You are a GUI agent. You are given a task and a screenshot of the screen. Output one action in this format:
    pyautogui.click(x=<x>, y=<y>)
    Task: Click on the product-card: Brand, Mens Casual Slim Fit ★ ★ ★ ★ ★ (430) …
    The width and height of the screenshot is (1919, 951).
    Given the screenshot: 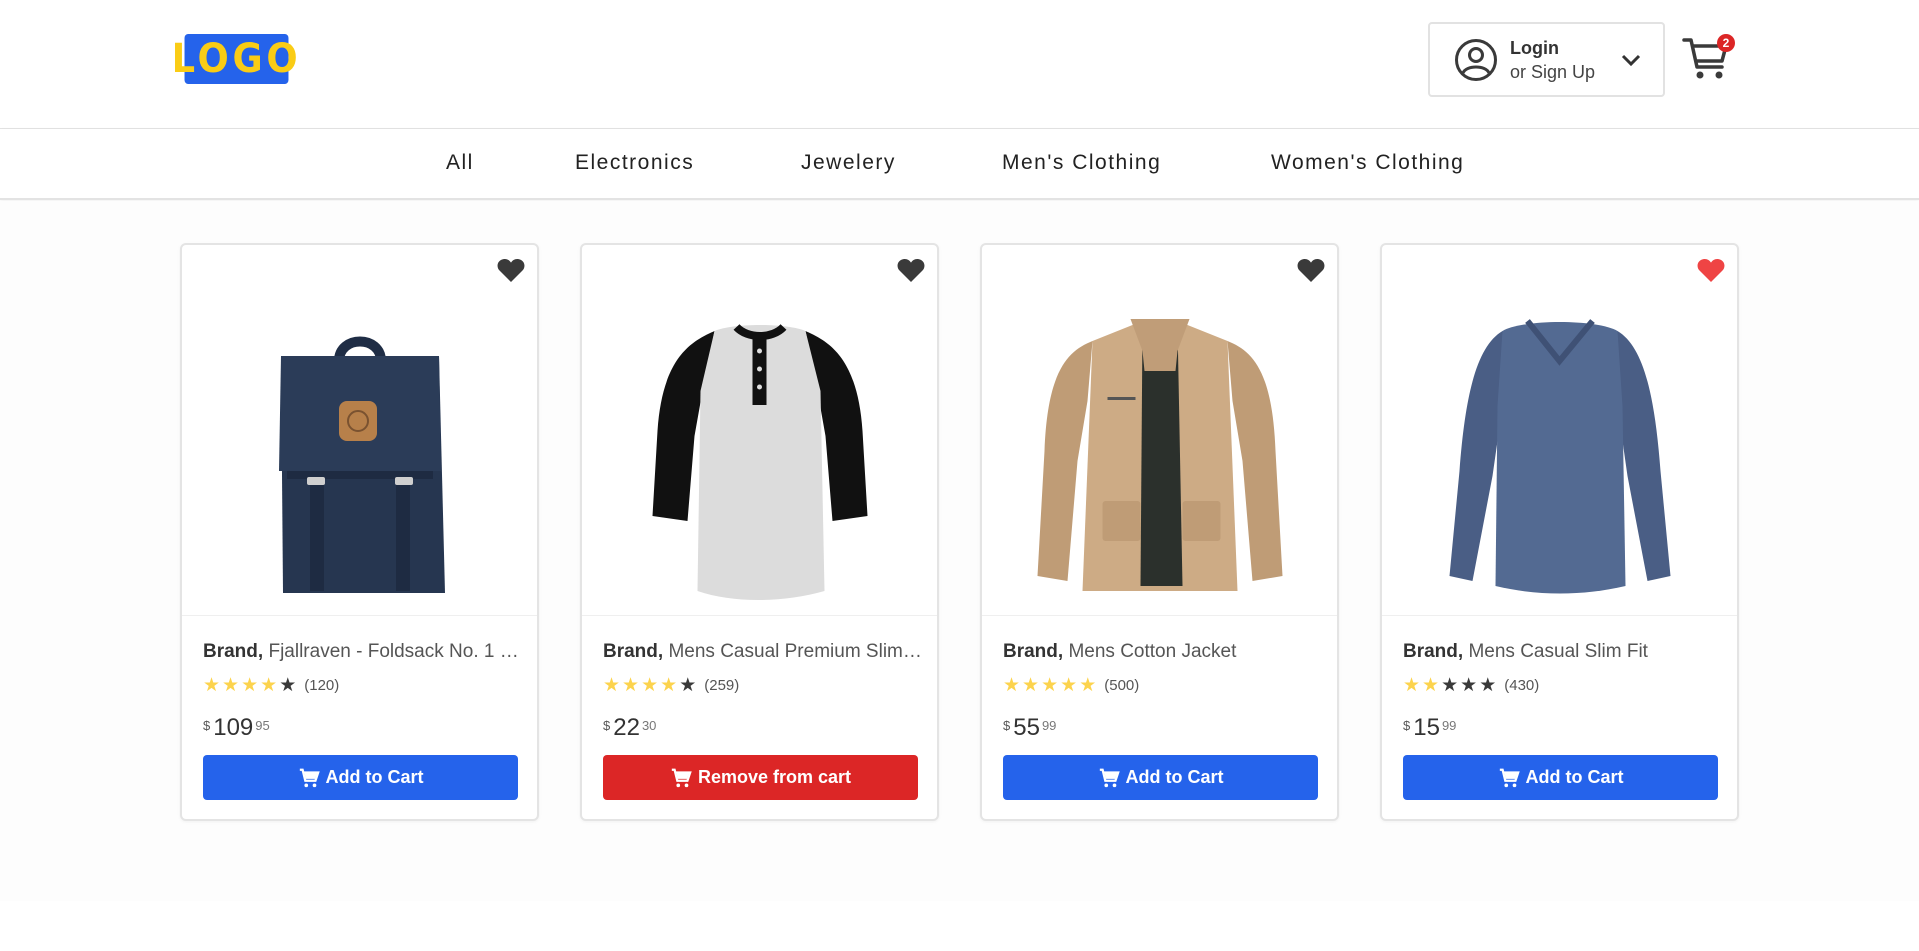 What is the action you would take?
    pyautogui.click(x=1559, y=532)
    